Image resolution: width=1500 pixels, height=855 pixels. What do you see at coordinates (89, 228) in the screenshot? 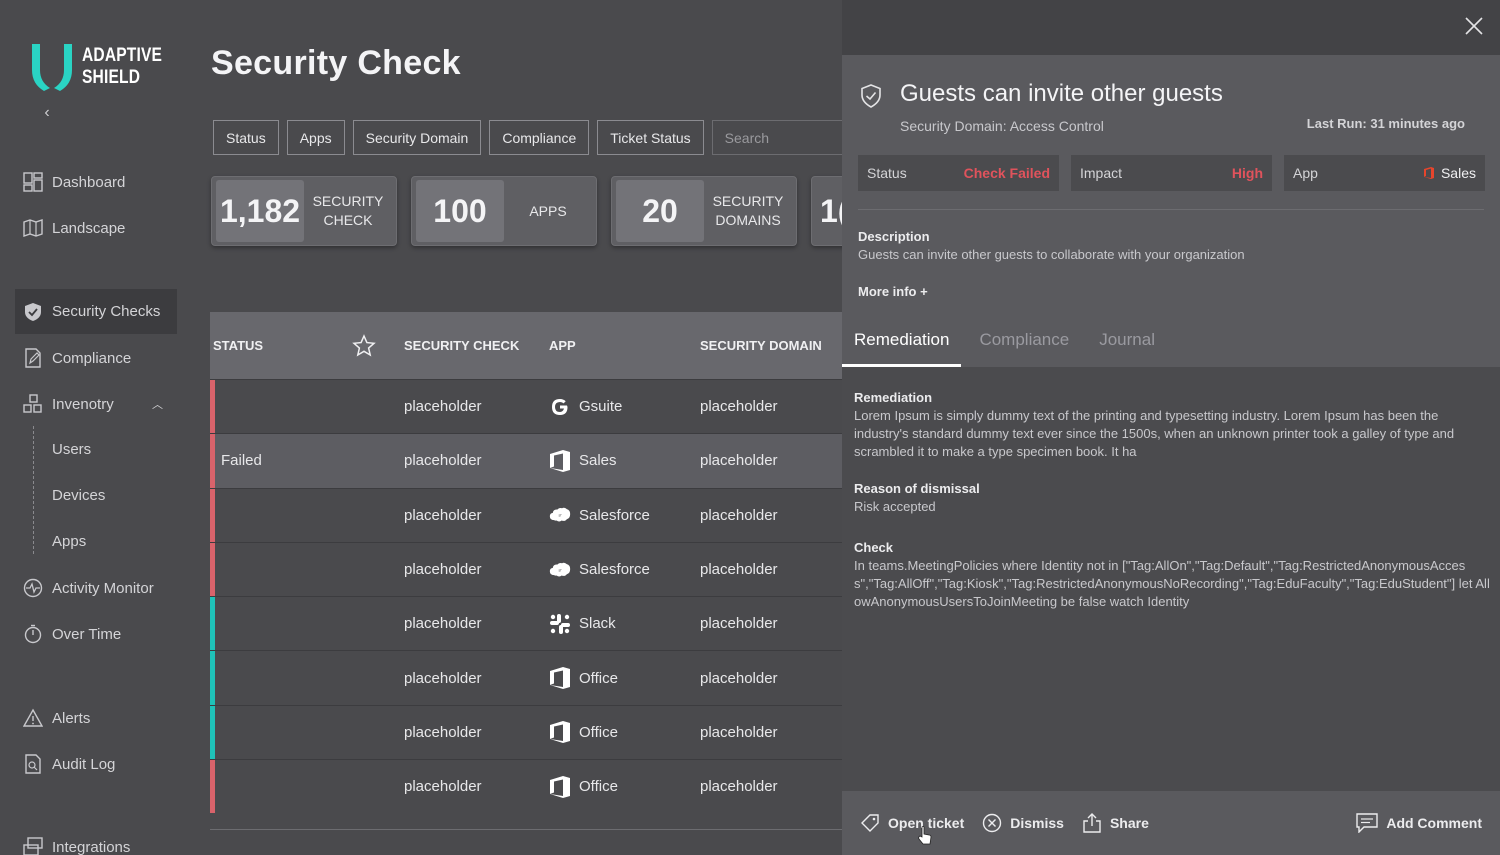
I see `sidebar-item-label: Landscape` at bounding box center [89, 228].